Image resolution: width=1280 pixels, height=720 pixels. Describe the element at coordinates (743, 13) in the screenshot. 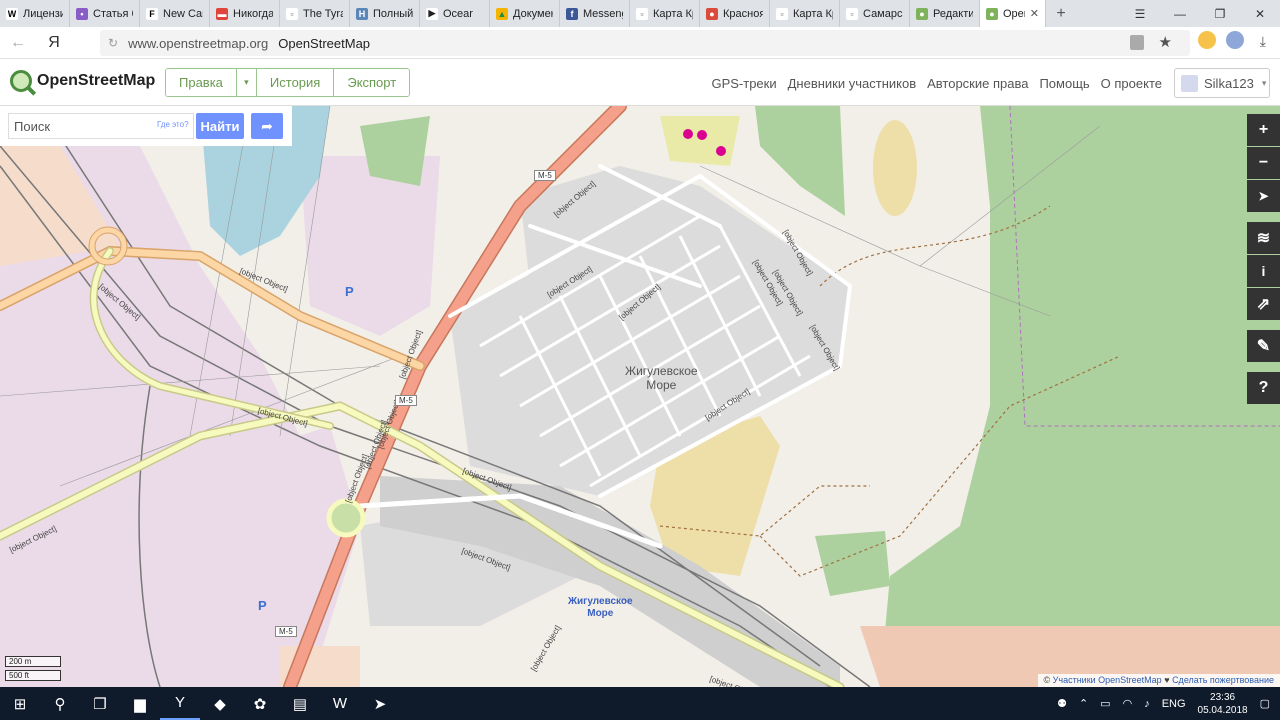

I see `tab-label: Красноя` at that location.